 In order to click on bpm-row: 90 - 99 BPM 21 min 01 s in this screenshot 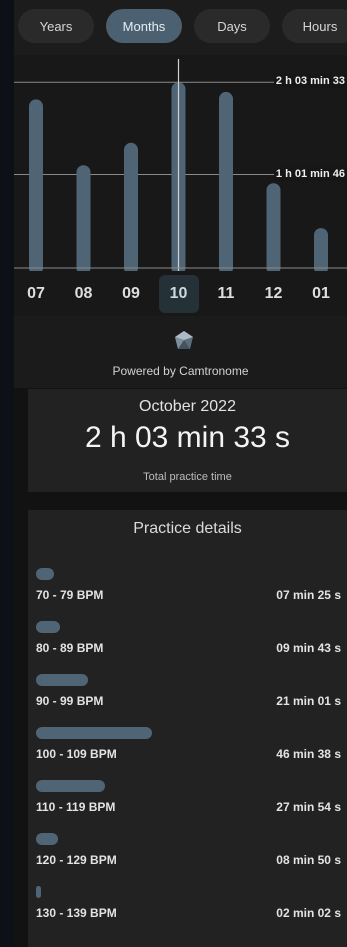, I will do `click(187, 694)`.